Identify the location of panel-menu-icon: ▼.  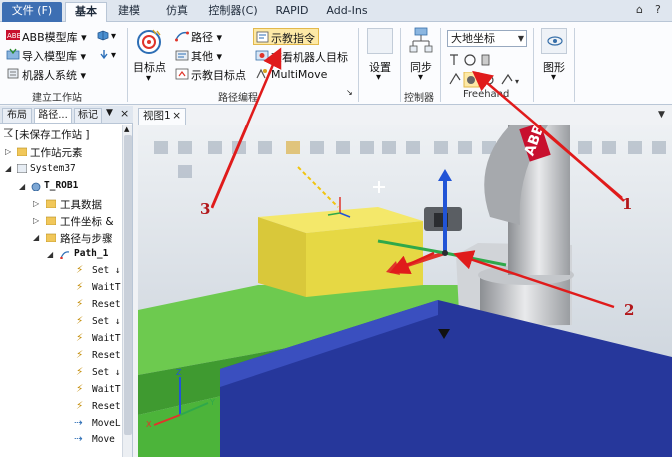
(109, 113).